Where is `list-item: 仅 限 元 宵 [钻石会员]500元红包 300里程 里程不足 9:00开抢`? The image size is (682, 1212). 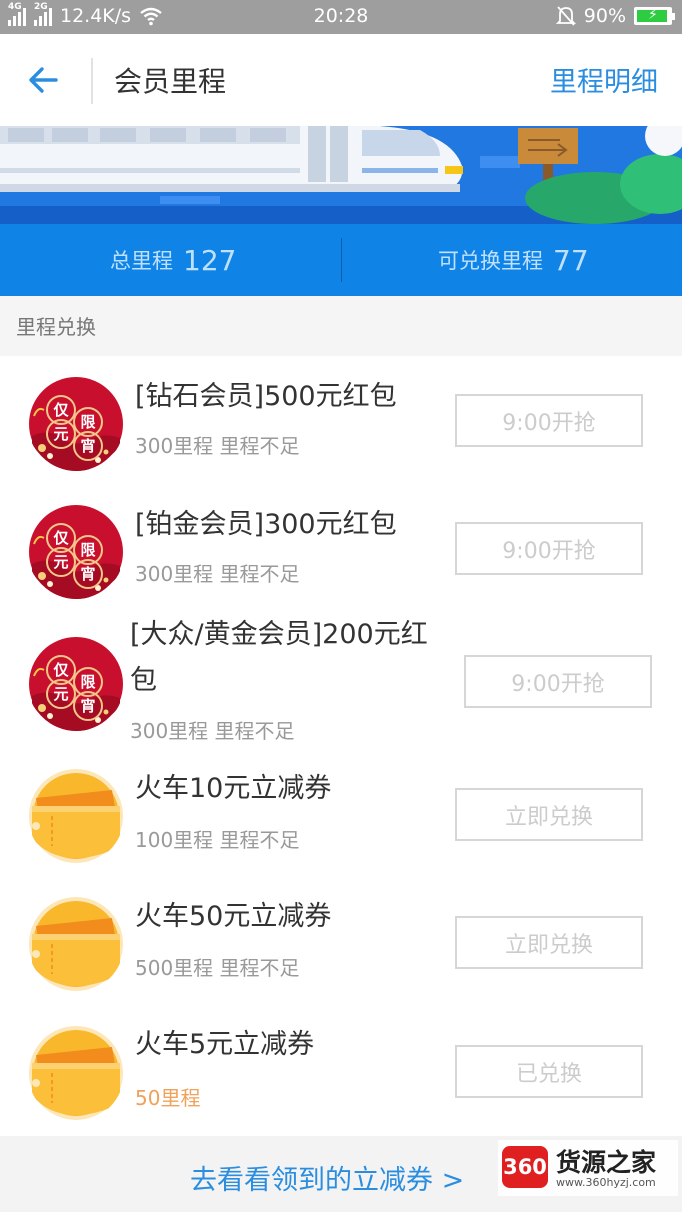
list-item: 仅 限 元 宵 [钻石会员]500元红包 300里程 里程不足 9:00开抢 is located at coordinates (341, 420).